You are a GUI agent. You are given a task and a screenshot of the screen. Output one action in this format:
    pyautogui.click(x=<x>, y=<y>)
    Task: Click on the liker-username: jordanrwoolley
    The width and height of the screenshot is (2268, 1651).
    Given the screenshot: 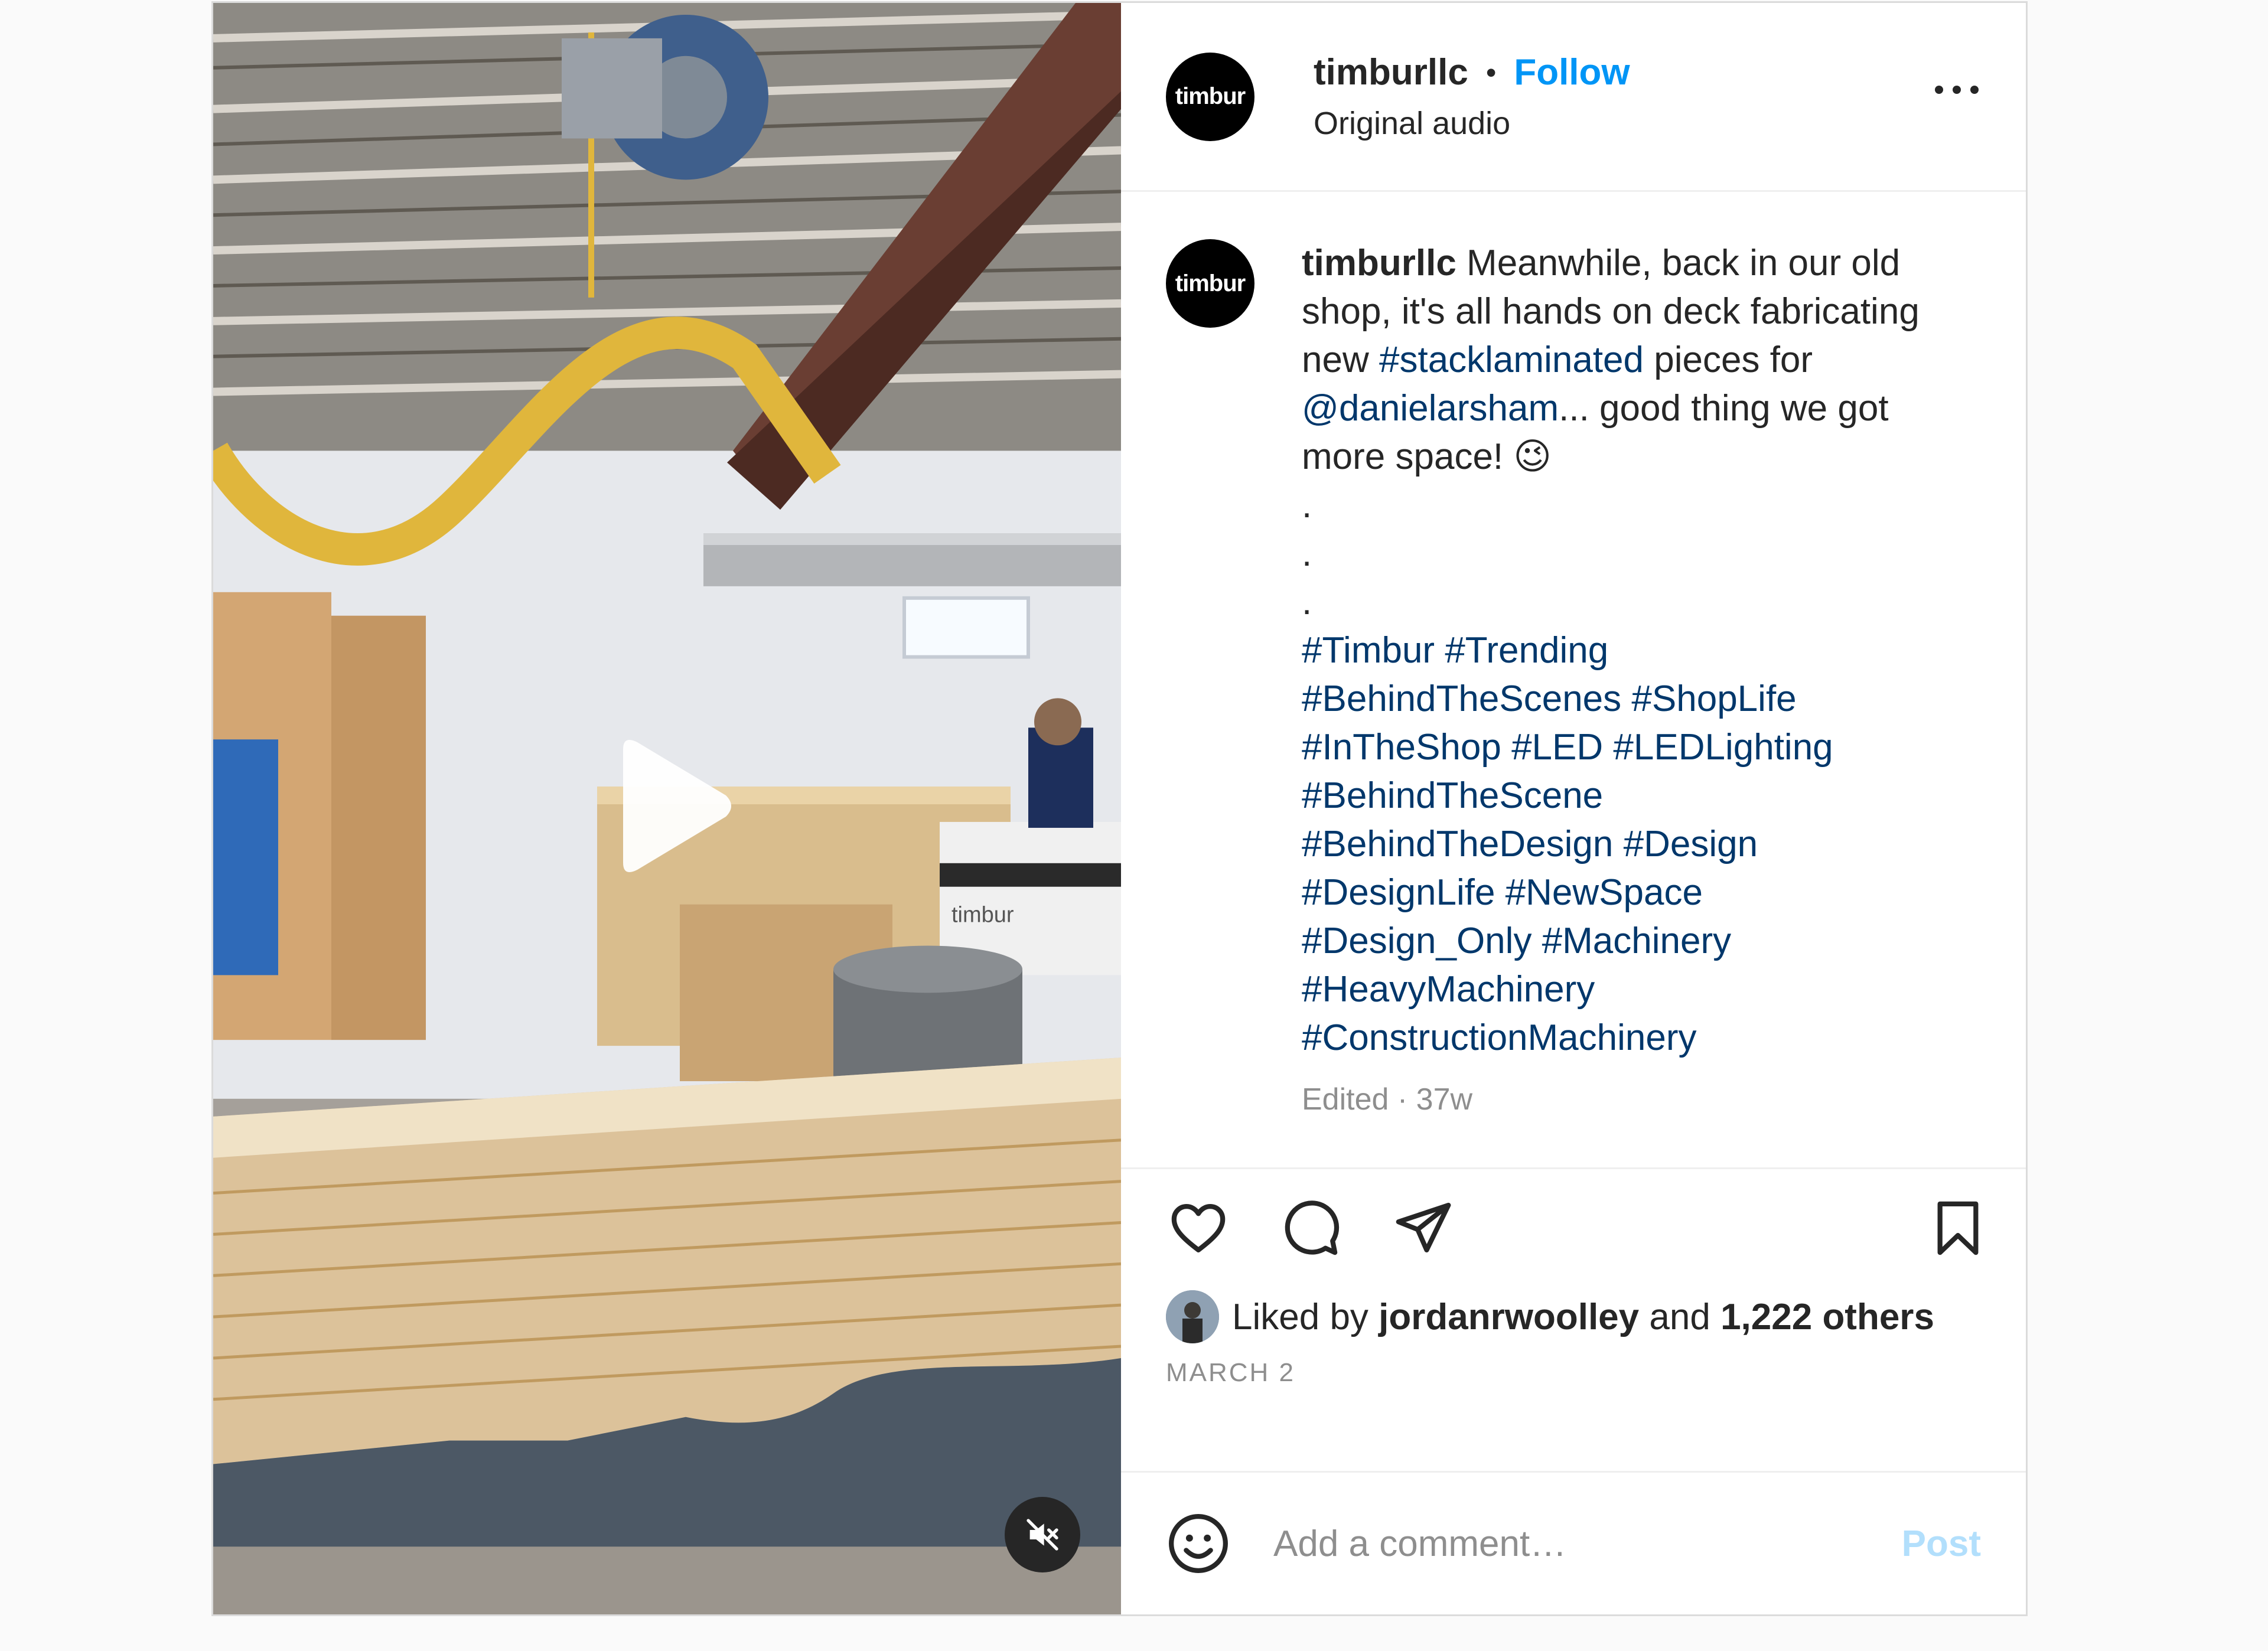 What is the action you would take?
    pyautogui.click(x=1509, y=1317)
    